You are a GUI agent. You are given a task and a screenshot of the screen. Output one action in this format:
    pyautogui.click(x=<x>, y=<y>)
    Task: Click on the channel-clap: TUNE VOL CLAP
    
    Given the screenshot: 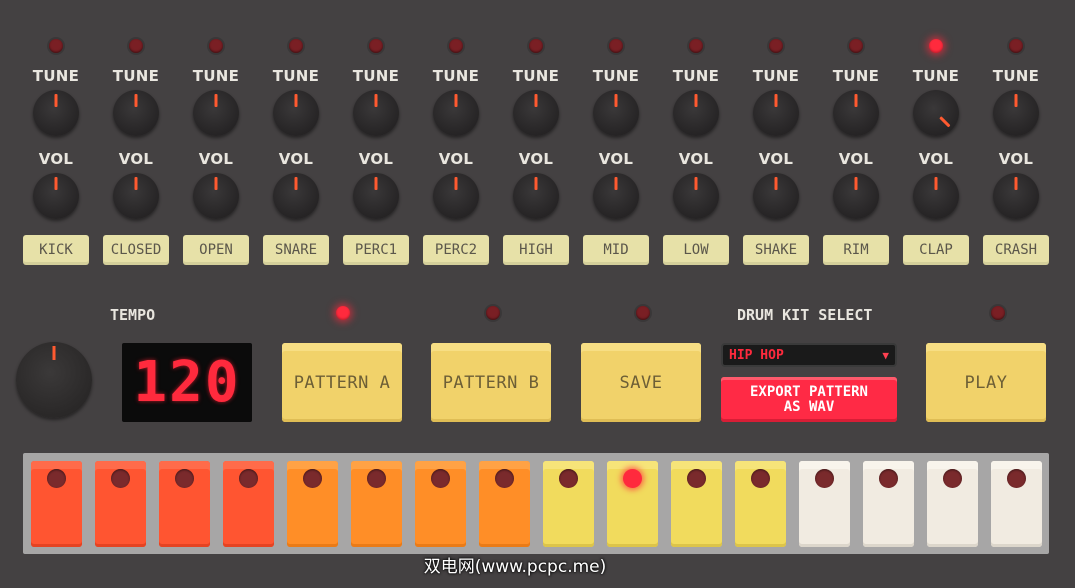 What is the action you would take?
    pyautogui.click(x=936, y=154)
    